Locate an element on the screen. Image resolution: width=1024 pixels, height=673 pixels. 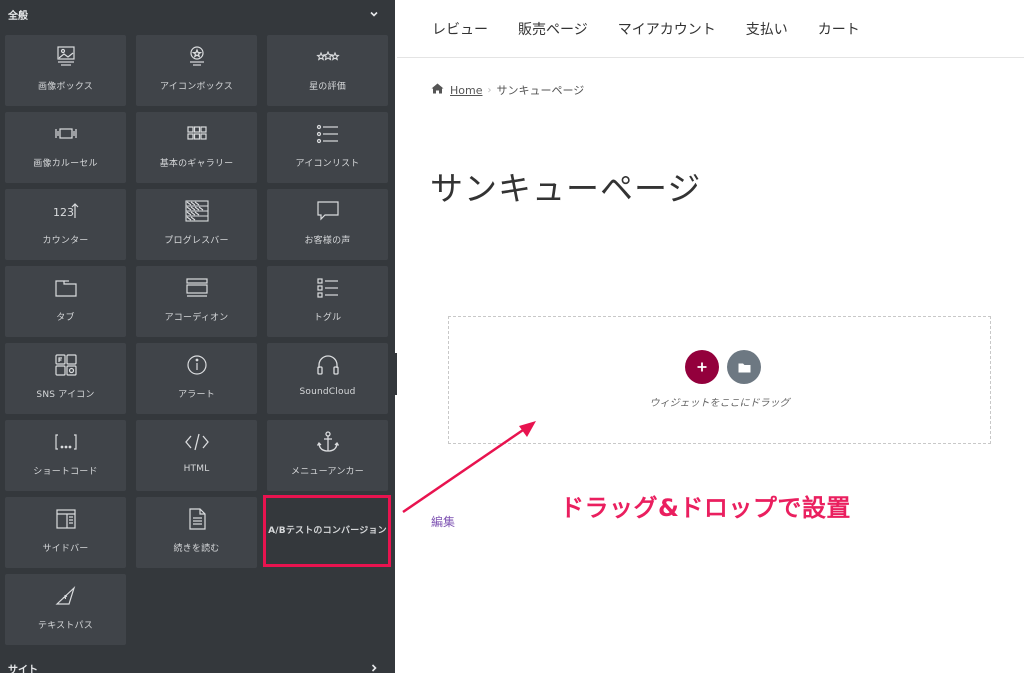
widget-icon-box: アイコンボックス is located at coordinates (196, 70).